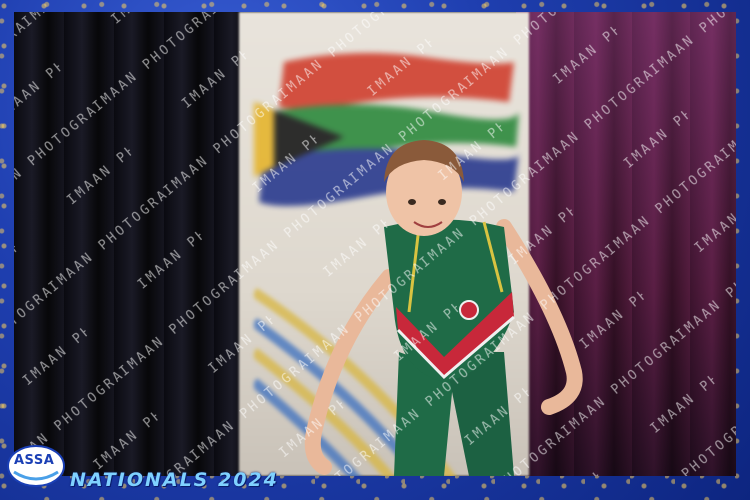 This screenshot has height=500, width=750. Describe the element at coordinates (174, 480) in the screenshot. I see `event-title: NATIONALS 2024` at that location.